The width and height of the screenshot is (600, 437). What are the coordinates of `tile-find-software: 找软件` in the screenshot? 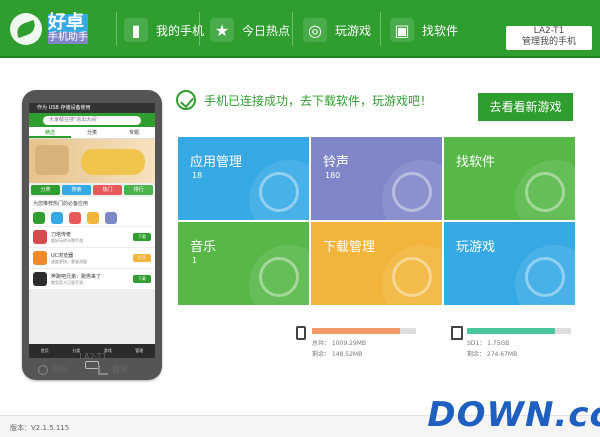 It's located at (509, 178).